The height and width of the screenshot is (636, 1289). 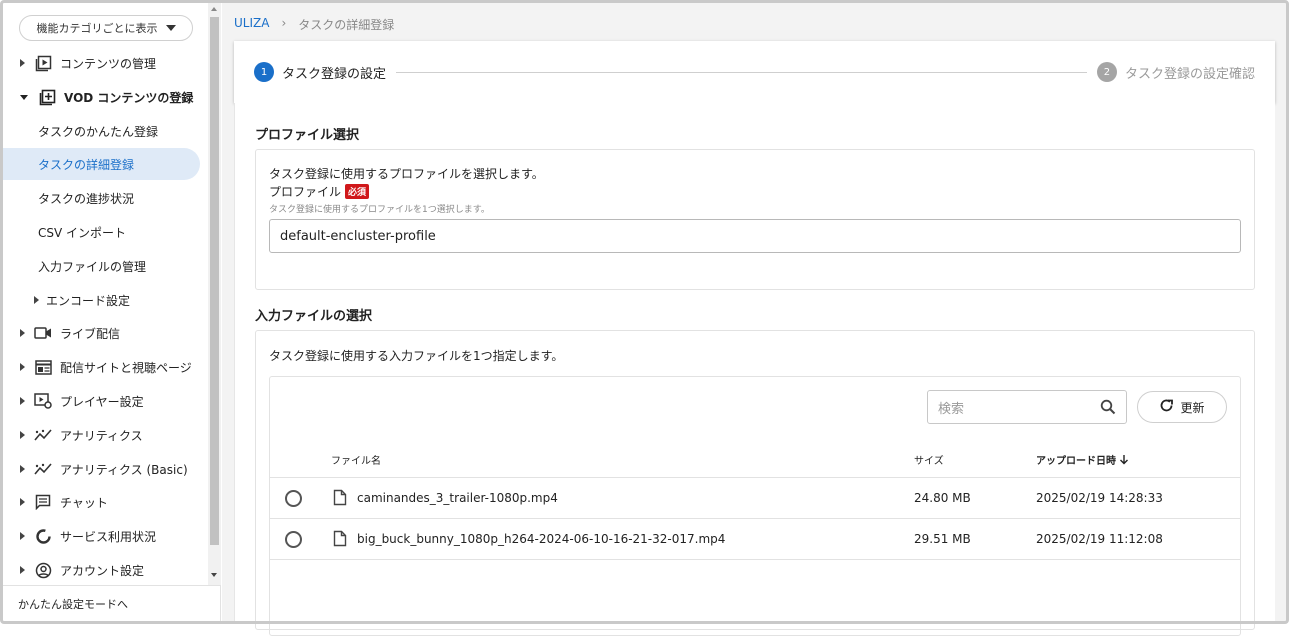 I want to click on nav-service-usage: サービス利用状況, so click(x=105, y=536).